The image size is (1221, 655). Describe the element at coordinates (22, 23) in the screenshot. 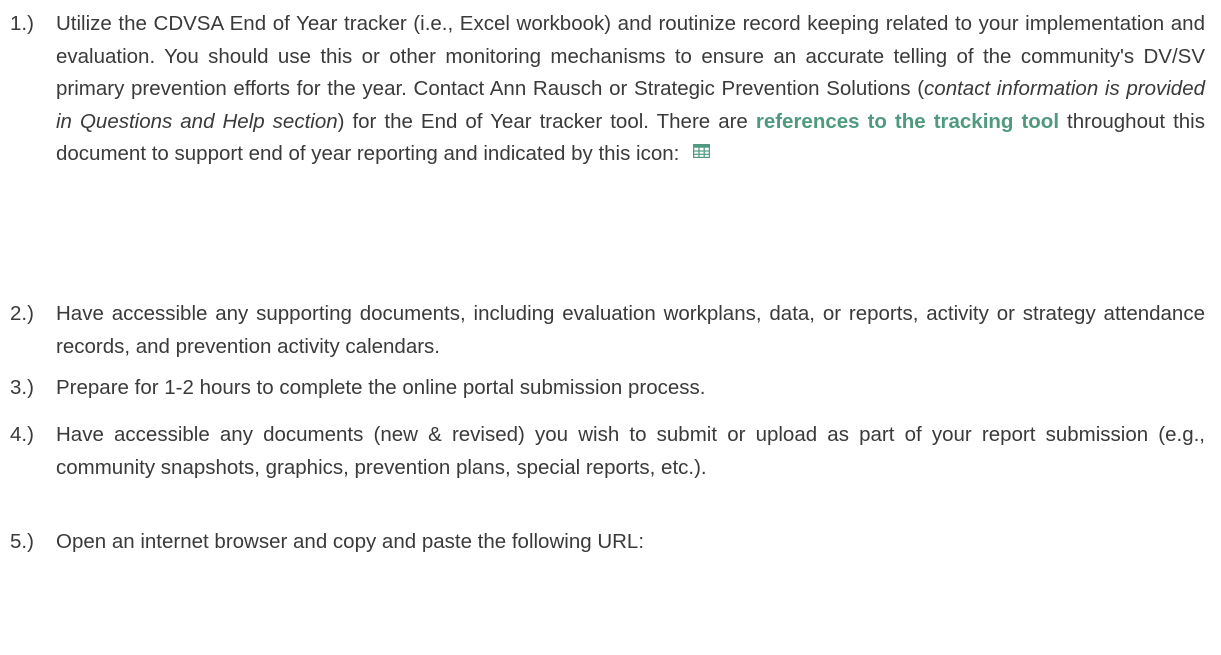

I see `list-item-number: 1.)` at that location.